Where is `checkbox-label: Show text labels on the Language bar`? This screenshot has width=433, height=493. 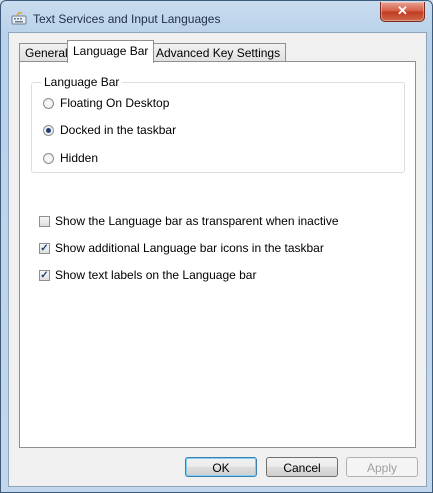
checkbox-label: Show text labels on the Language bar is located at coordinates (156, 275).